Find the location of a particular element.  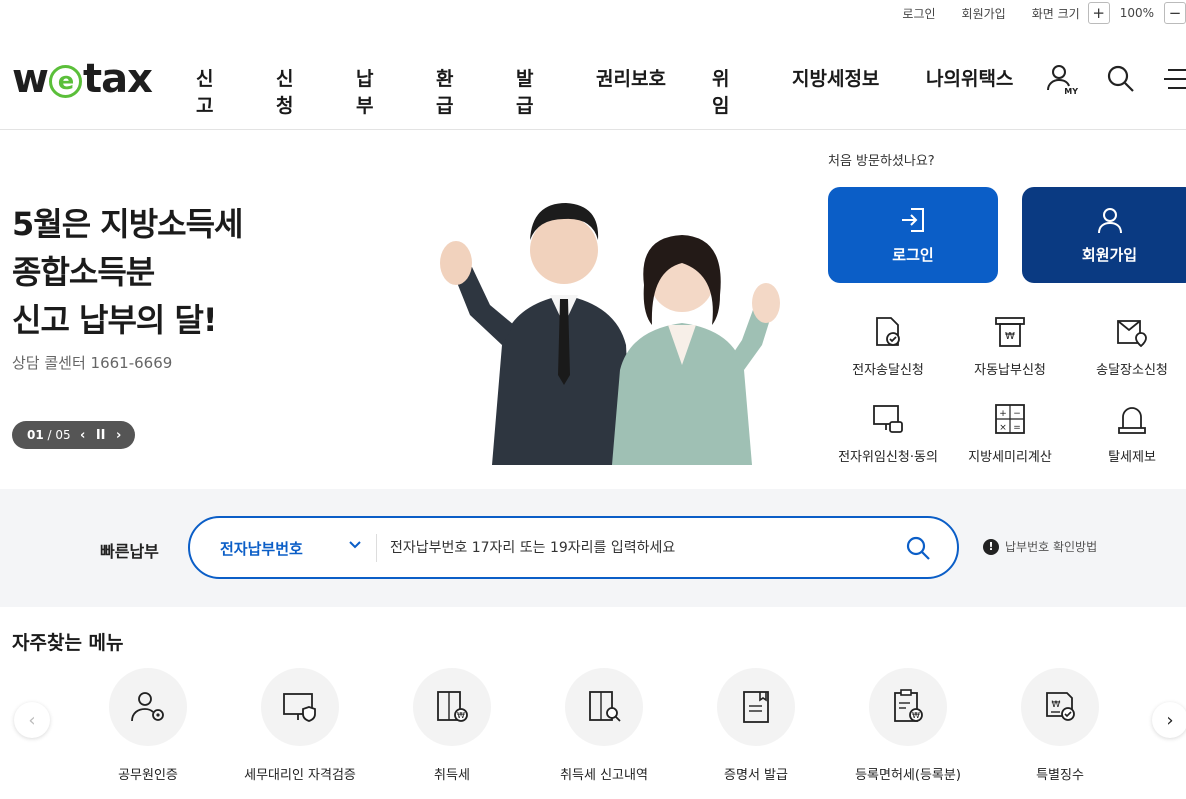

payment-number-input is located at coordinates (630, 548).